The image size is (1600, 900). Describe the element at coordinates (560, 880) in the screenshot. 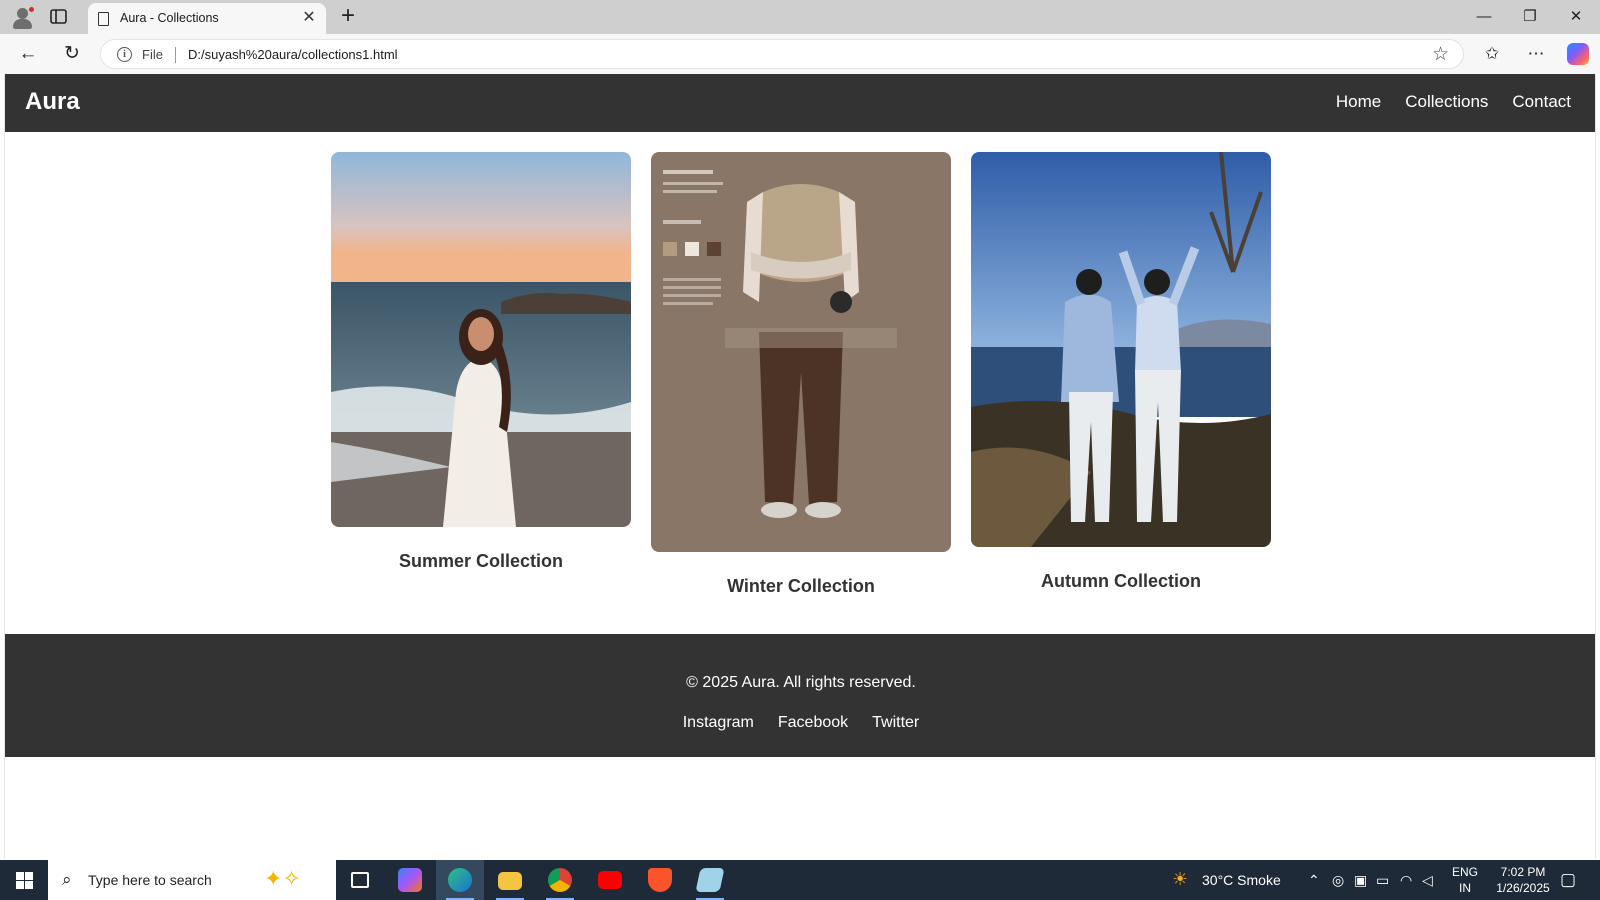

I see `chrome-icon` at that location.